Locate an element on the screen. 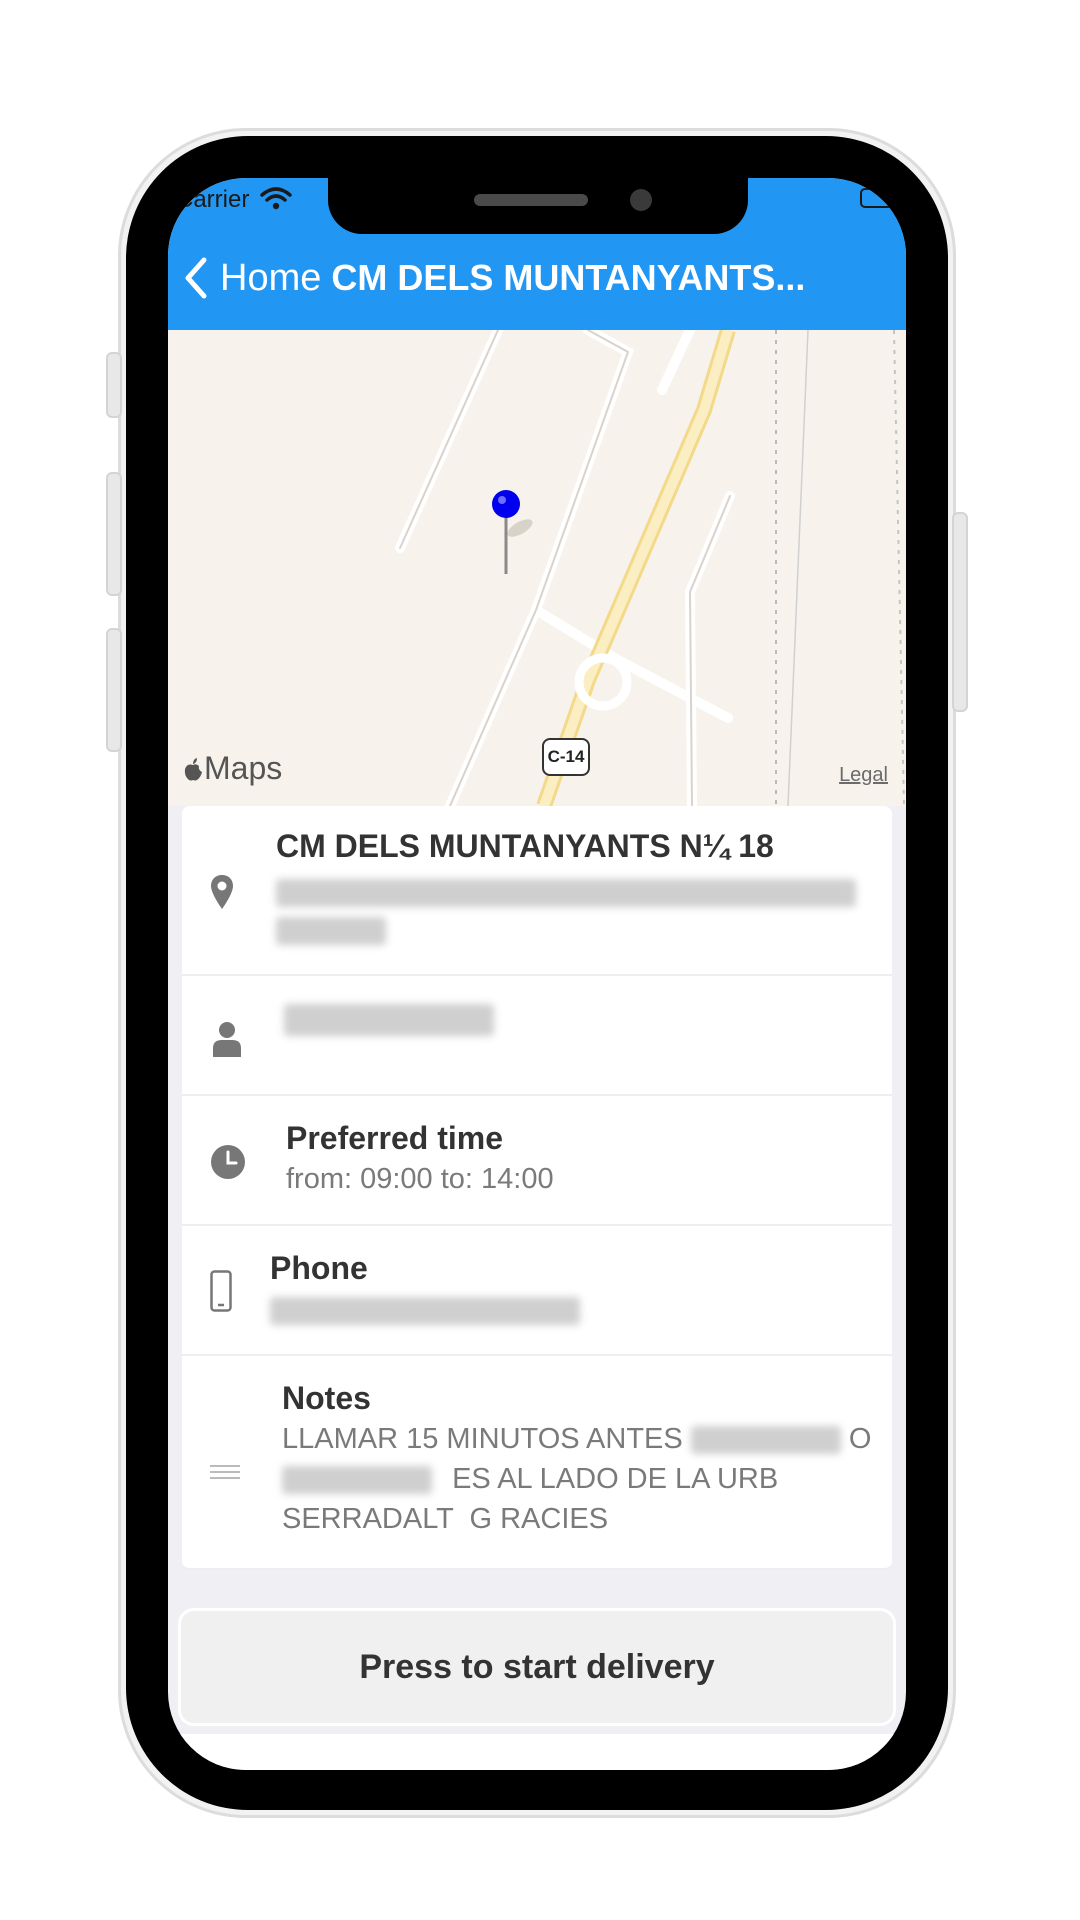 The height and width of the screenshot is (1920, 1080). wifi-icon is located at coordinates (276, 198).